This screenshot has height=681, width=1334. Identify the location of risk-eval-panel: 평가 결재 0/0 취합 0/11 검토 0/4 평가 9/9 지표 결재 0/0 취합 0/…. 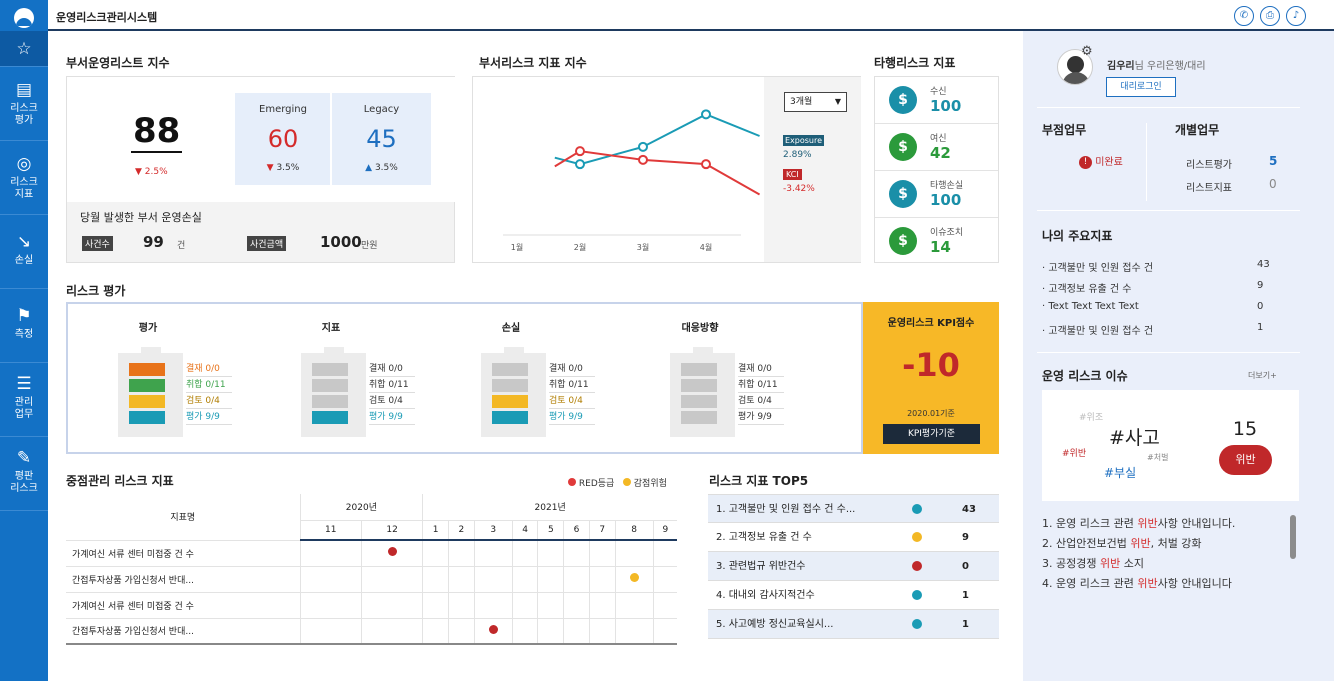
(464, 378).